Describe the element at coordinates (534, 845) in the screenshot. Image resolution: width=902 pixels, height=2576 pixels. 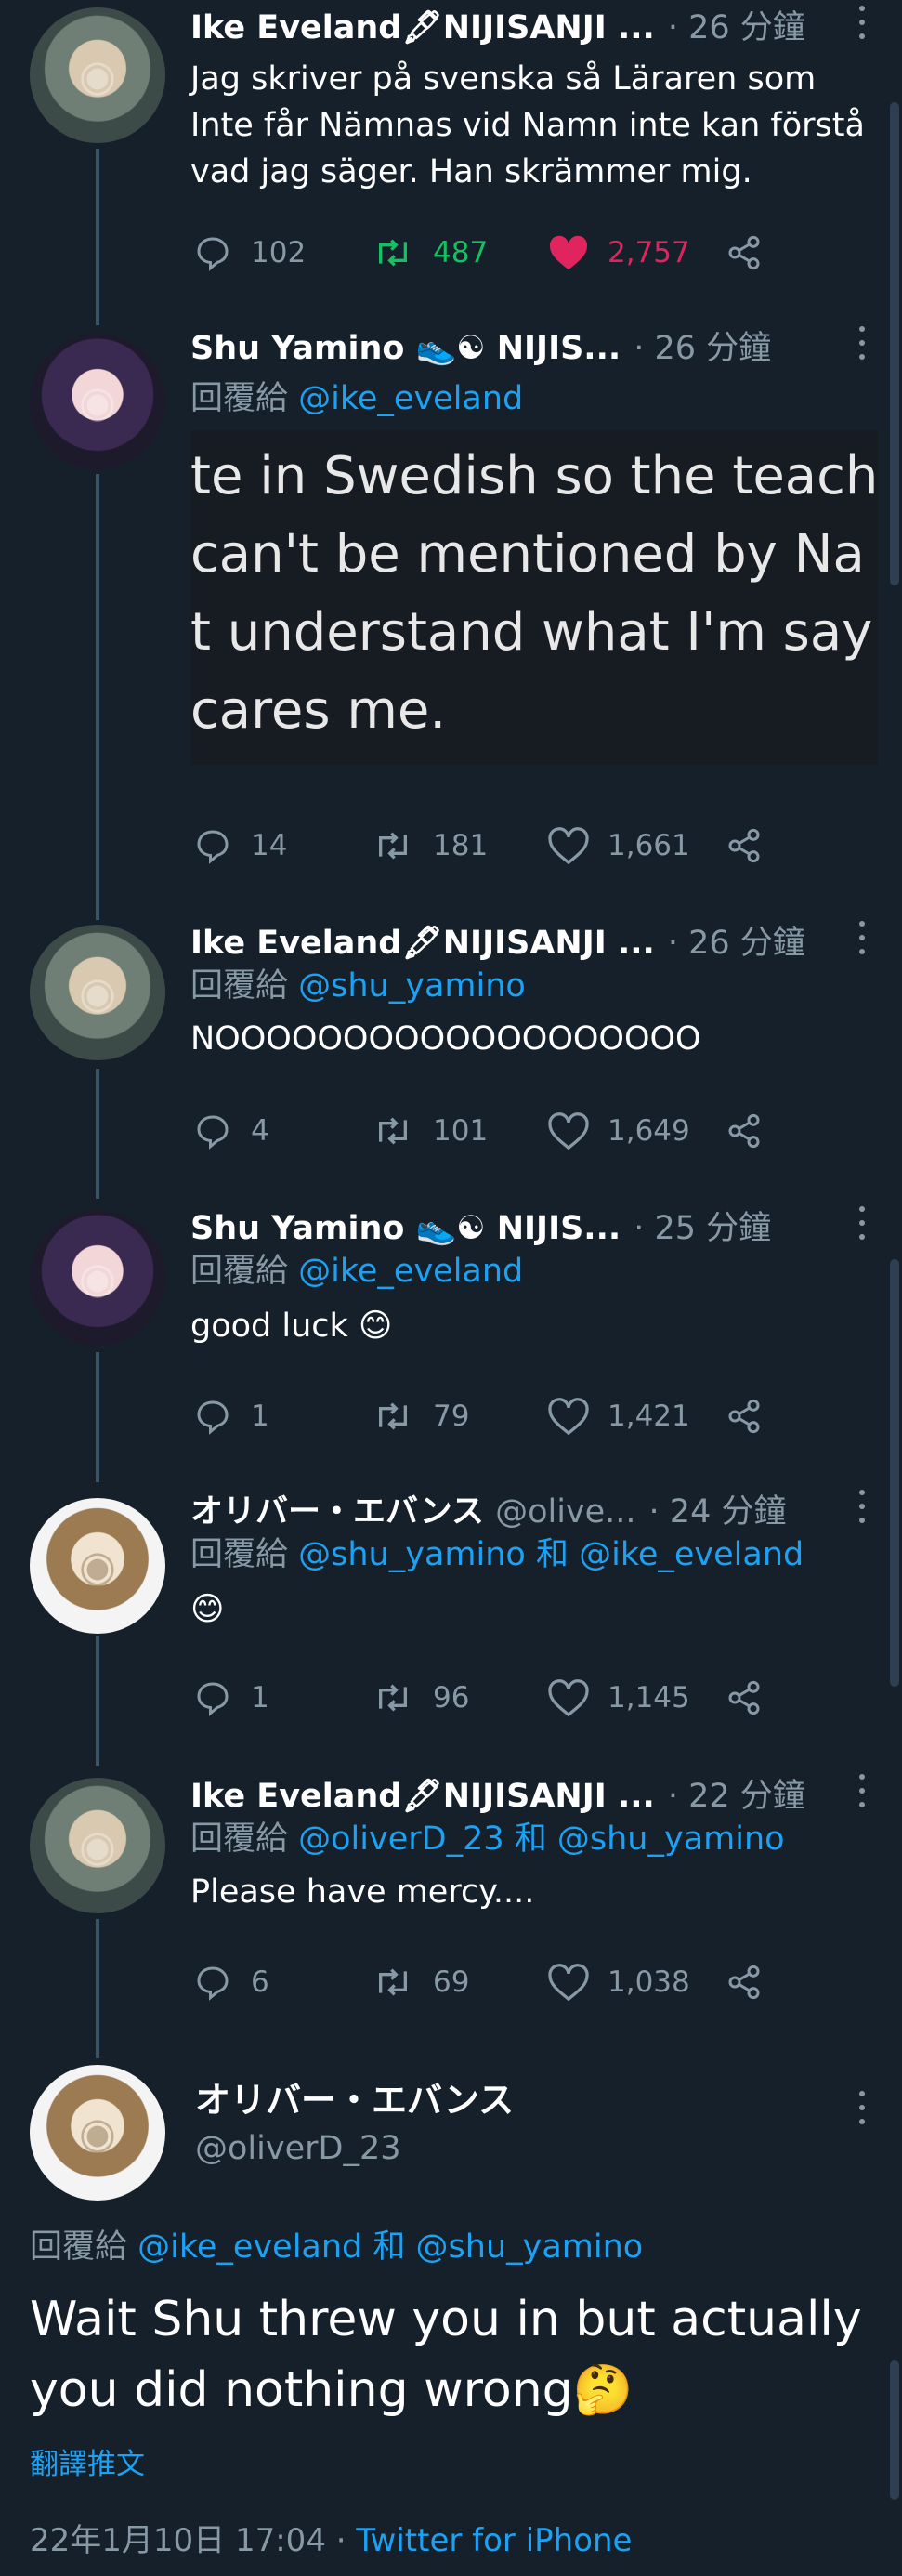
I see `tweet-actions: 14 181 1,661` at that location.